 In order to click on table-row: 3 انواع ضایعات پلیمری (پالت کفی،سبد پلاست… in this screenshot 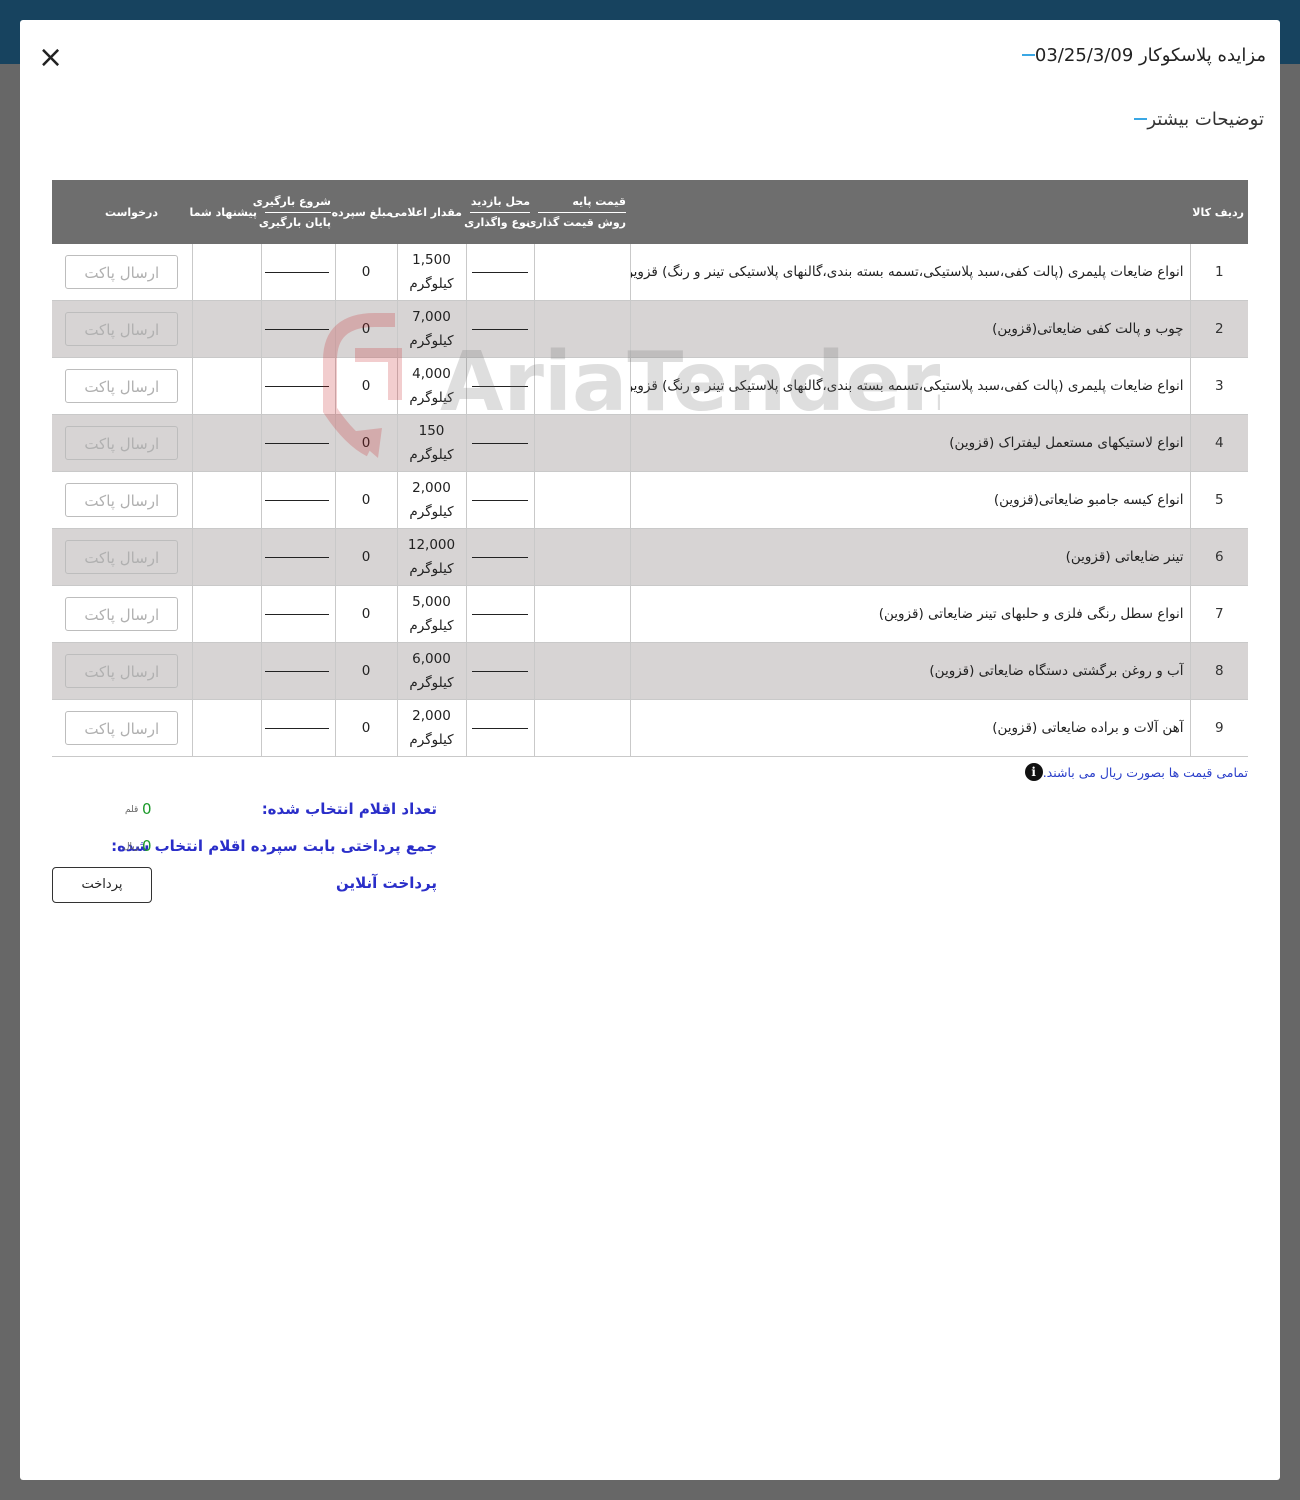, I will do `click(650, 386)`.